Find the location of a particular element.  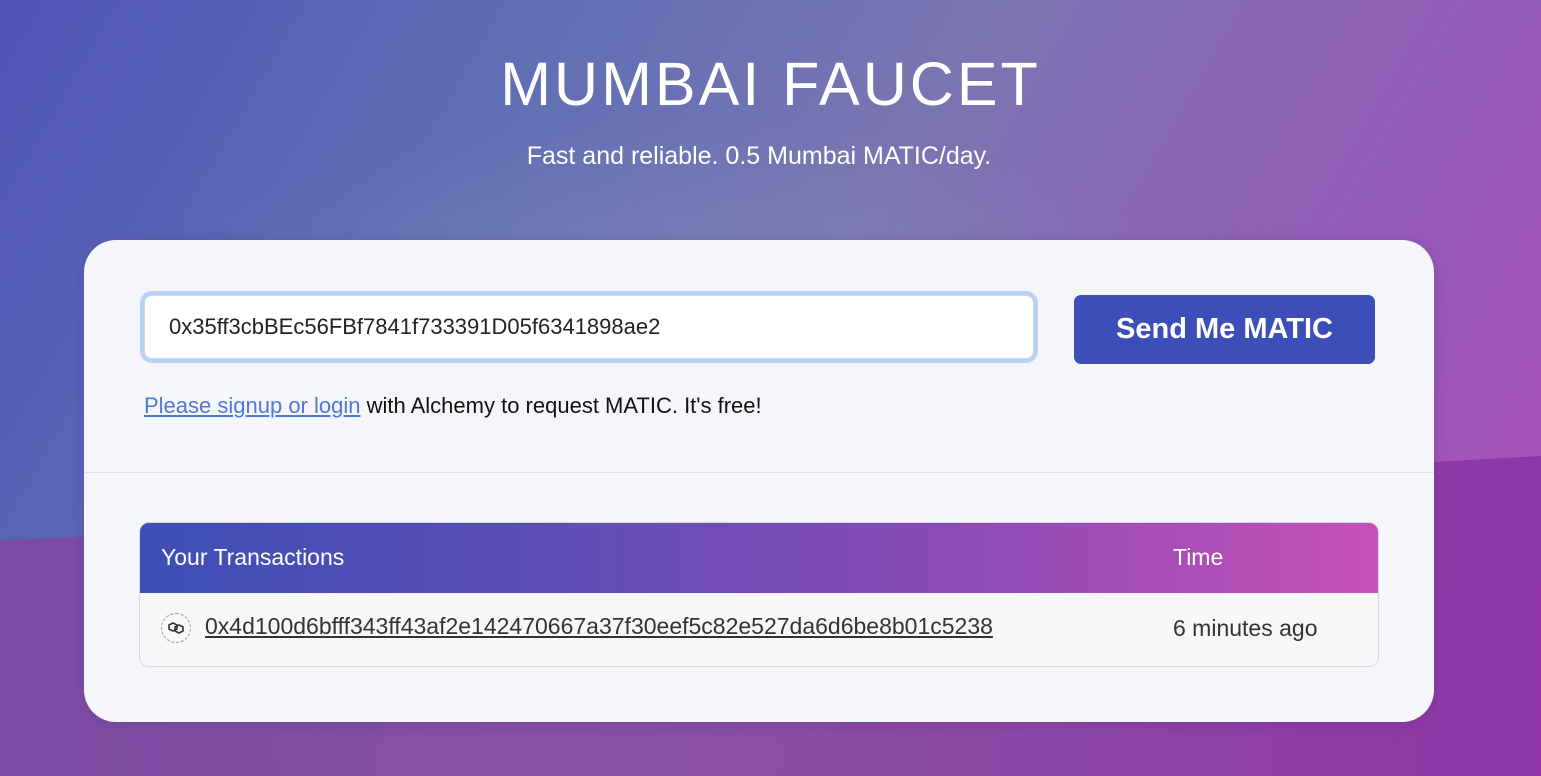

polygon-icon is located at coordinates (176, 628).